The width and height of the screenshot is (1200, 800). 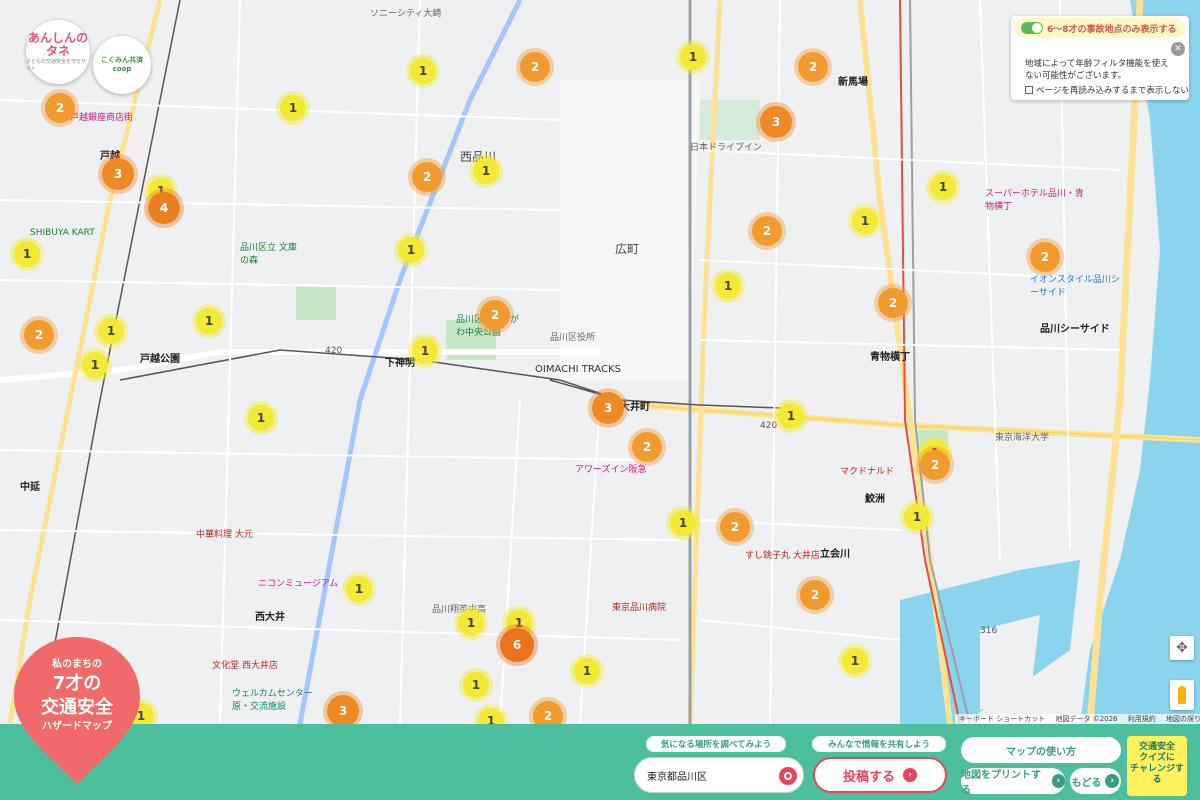 I want to click on station-label: 下神明, so click(x=400, y=363).